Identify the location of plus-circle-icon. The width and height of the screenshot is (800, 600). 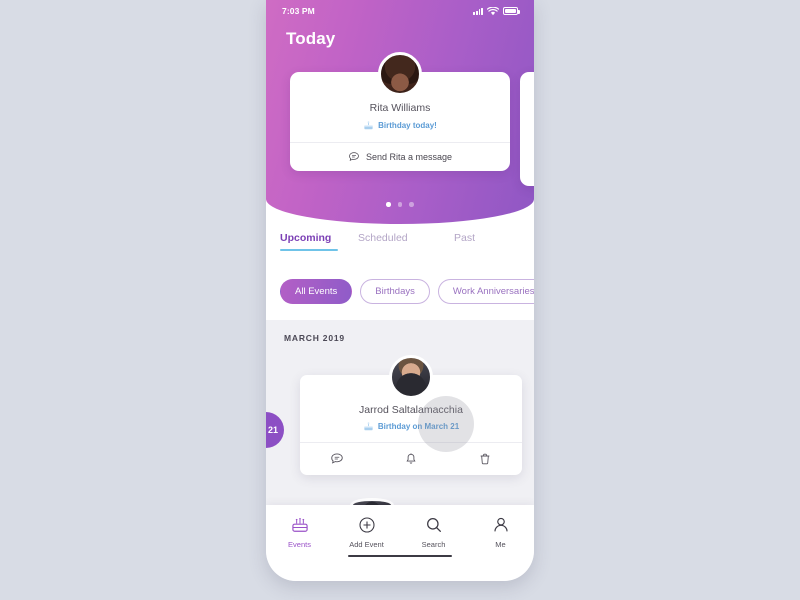
(366, 525).